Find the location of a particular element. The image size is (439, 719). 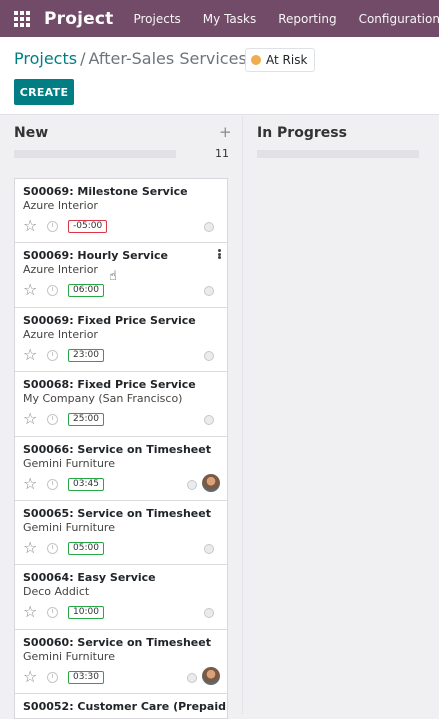

card-title: S00068: Fixed Price Service is located at coordinates (109, 385).